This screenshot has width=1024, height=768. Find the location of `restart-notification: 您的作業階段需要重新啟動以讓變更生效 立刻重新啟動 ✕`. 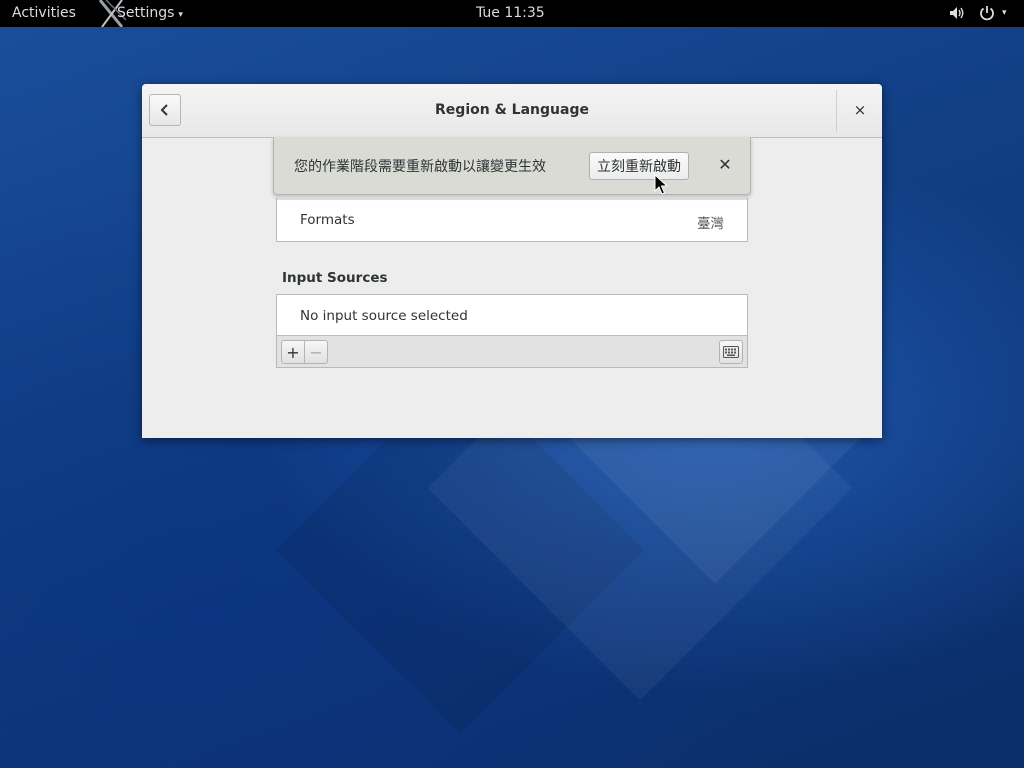

restart-notification: 您的作業階段需要重新啟動以讓變更生效 立刻重新啟動 ✕ is located at coordinates (512, 166).